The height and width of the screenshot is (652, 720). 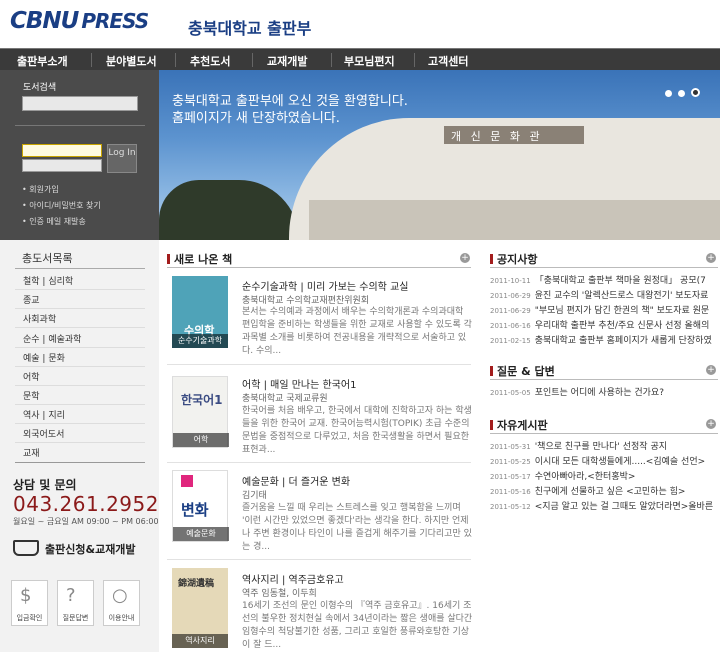 What do you see at coordinates (62, 150) in the screenshot?
I see `user-id-input` at bounding box center [62, 150].